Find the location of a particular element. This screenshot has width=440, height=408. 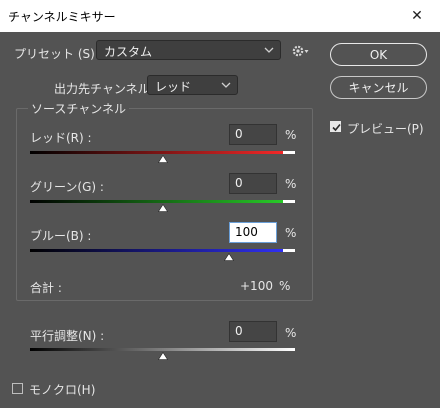

output-channel-label: 出力先チャンネル : is located at coordinates (106, 89).